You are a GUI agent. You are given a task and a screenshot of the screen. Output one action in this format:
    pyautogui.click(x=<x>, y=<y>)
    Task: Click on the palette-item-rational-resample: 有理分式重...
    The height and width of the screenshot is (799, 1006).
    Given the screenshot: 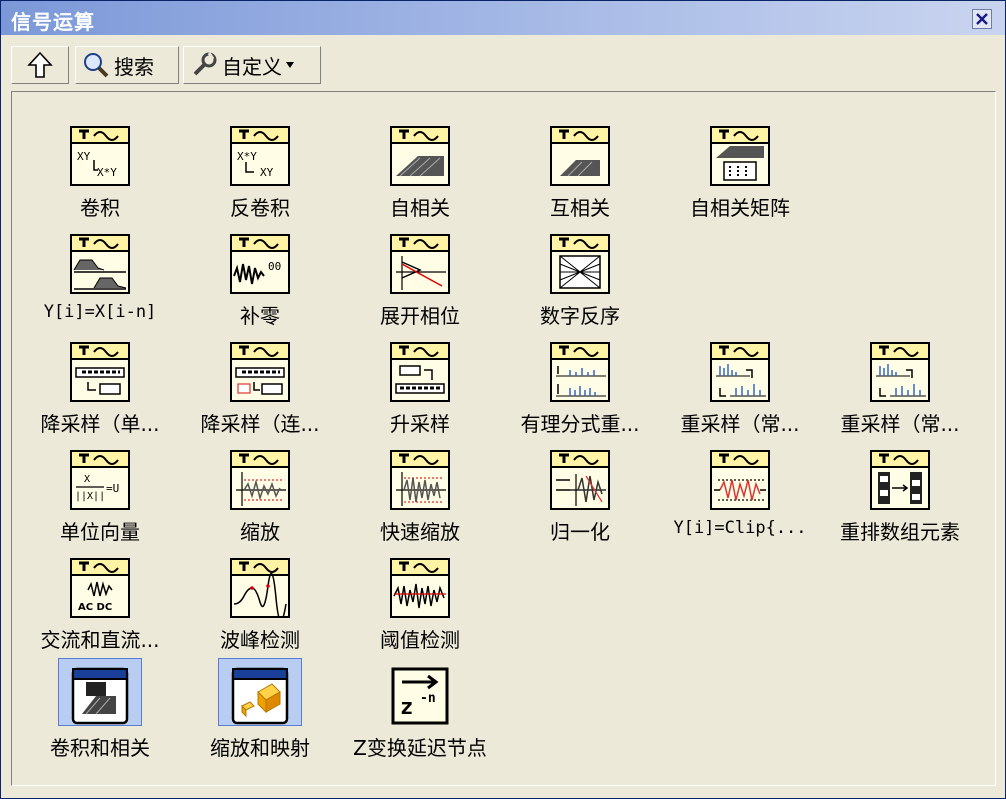 What is the action you would take?
    pyautogui.click(x=580, y=388)
    